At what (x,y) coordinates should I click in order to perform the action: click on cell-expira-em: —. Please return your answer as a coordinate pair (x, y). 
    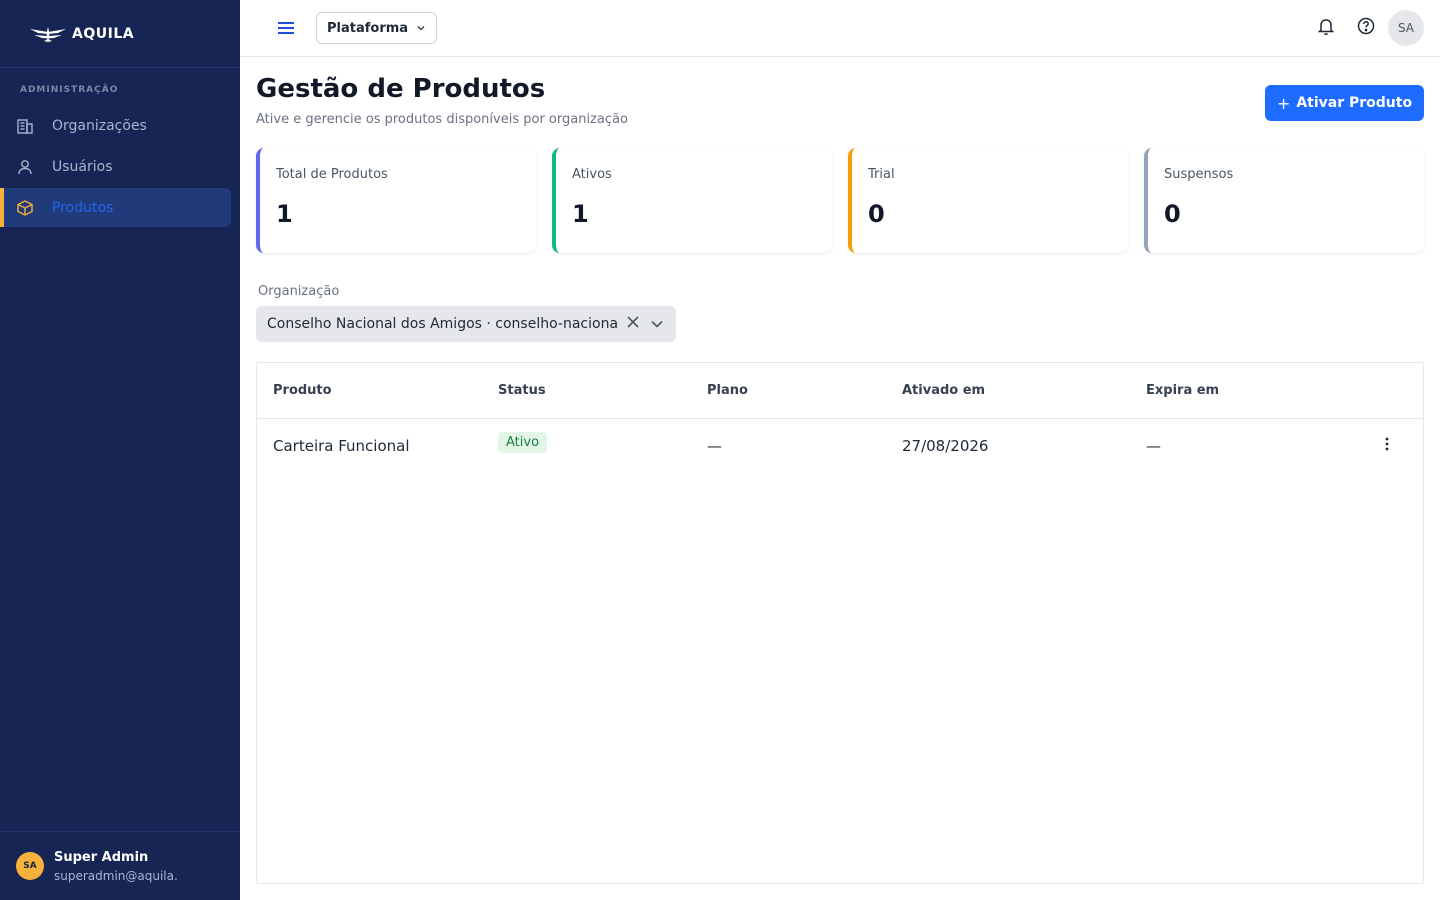
    Looking at the image, I should click on (1153, 446).